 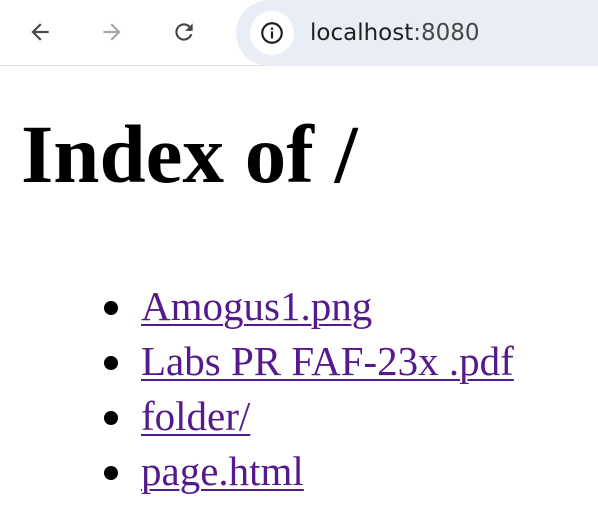 I want to click on url-port: :8080, so click(x=446, y=33).